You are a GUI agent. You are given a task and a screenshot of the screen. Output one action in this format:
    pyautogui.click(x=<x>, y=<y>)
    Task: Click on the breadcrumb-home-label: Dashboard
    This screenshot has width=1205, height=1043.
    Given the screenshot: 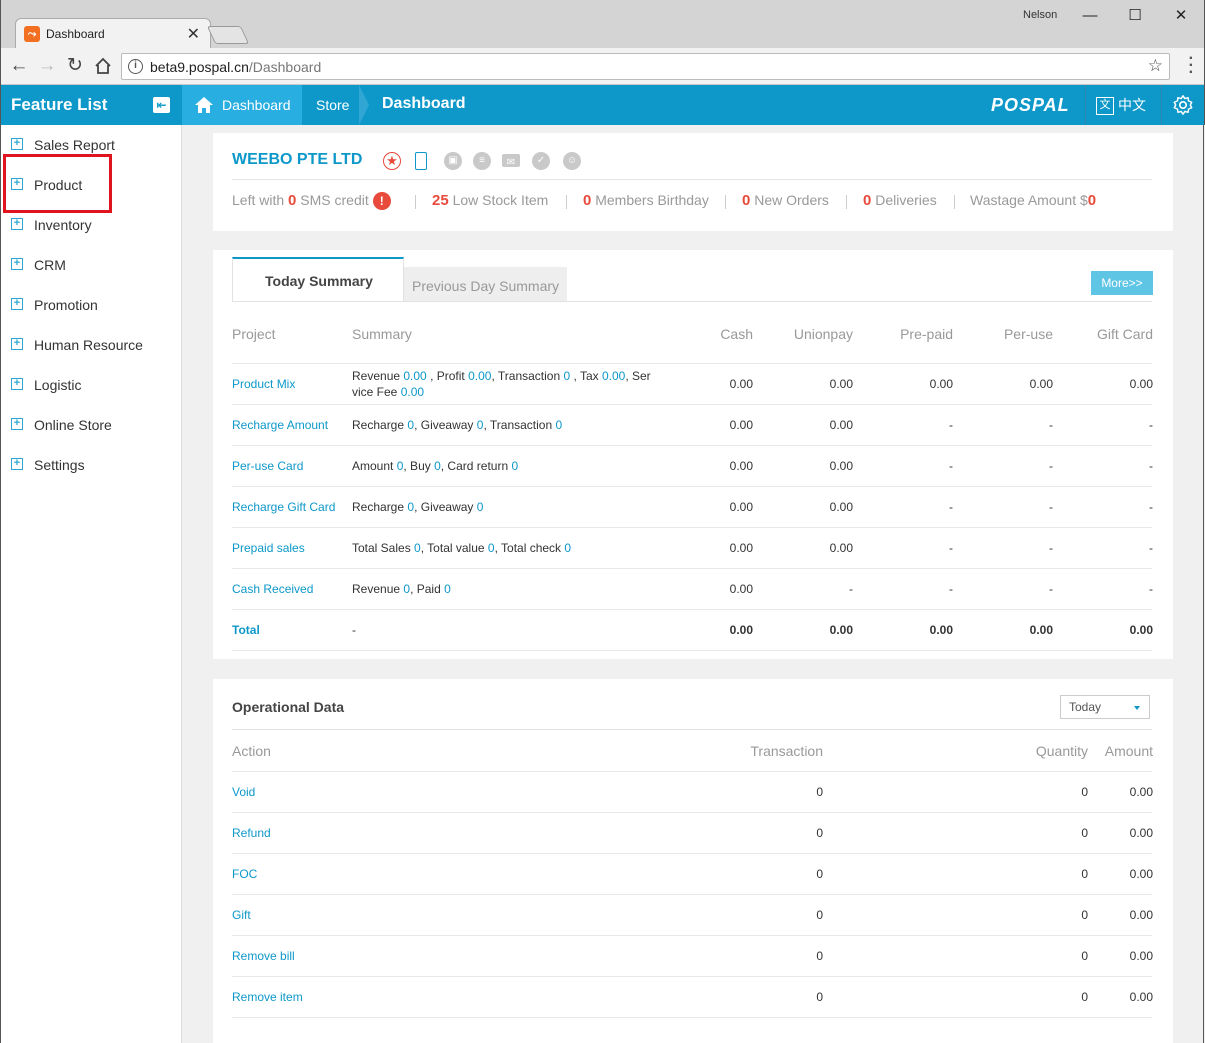 What is the action you would take?
    pyautogui.click(x=256, y=105)
    